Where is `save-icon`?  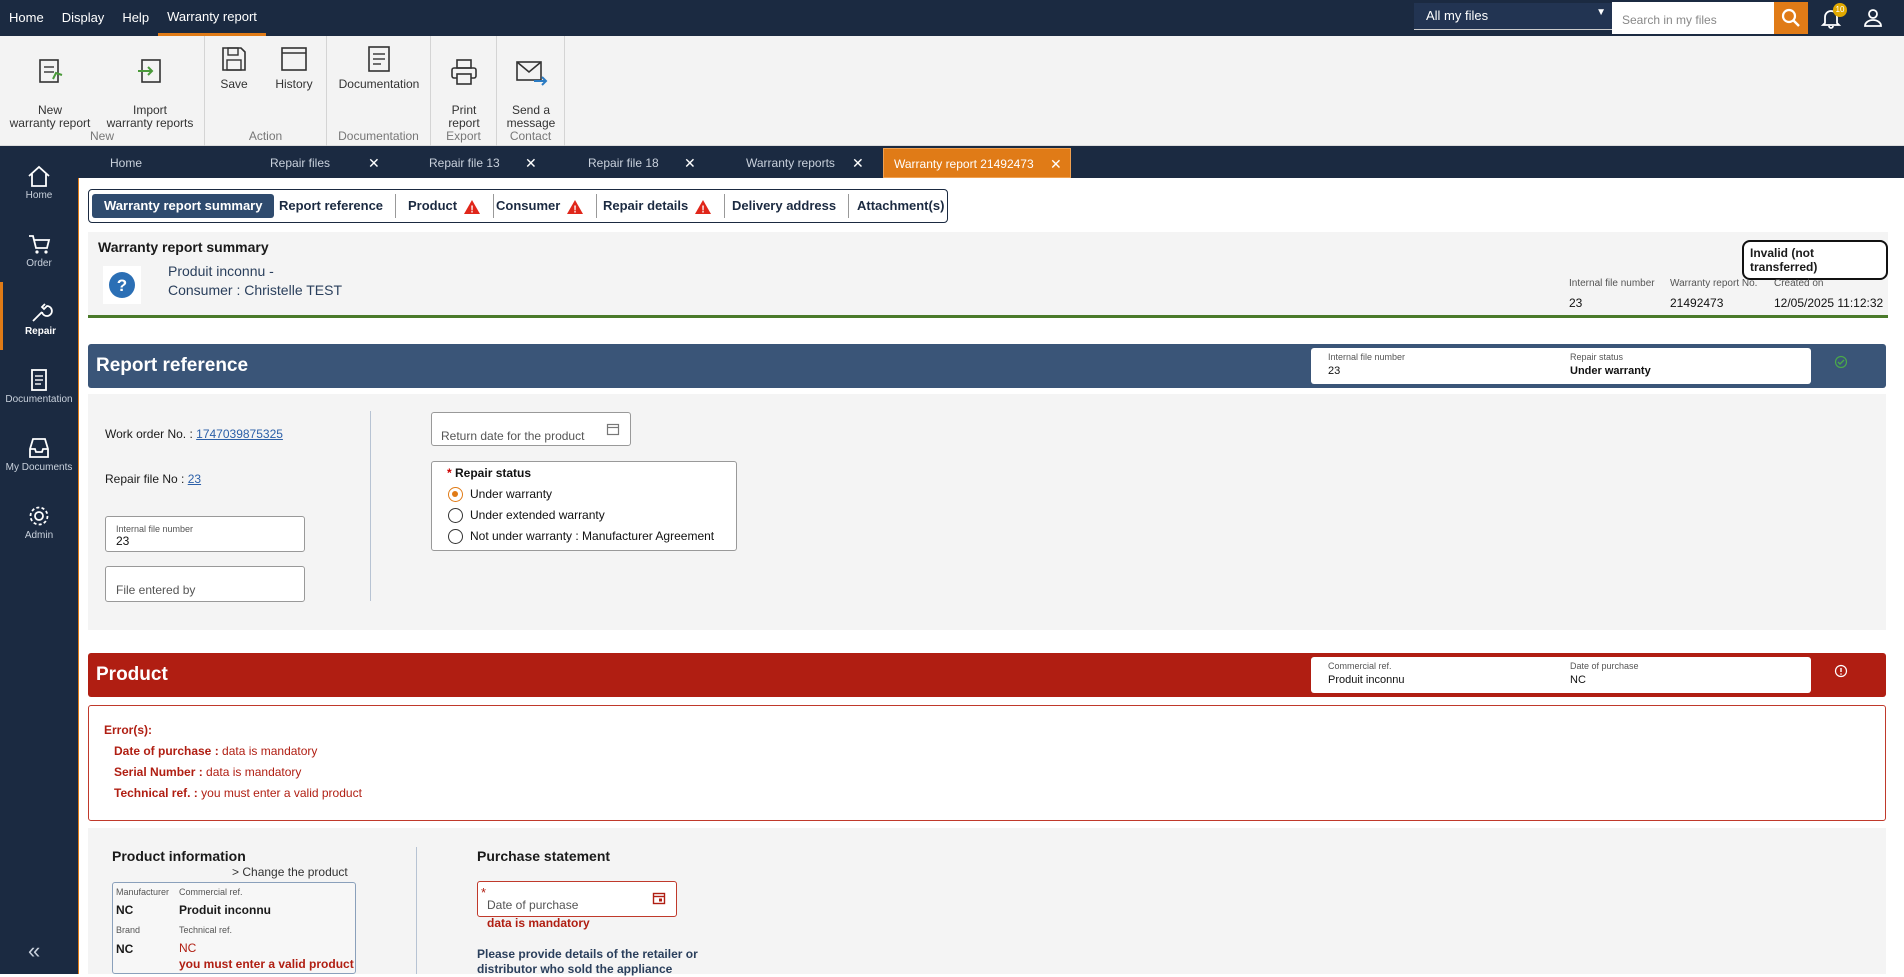
save-icon is located at coordinates (234, 59).